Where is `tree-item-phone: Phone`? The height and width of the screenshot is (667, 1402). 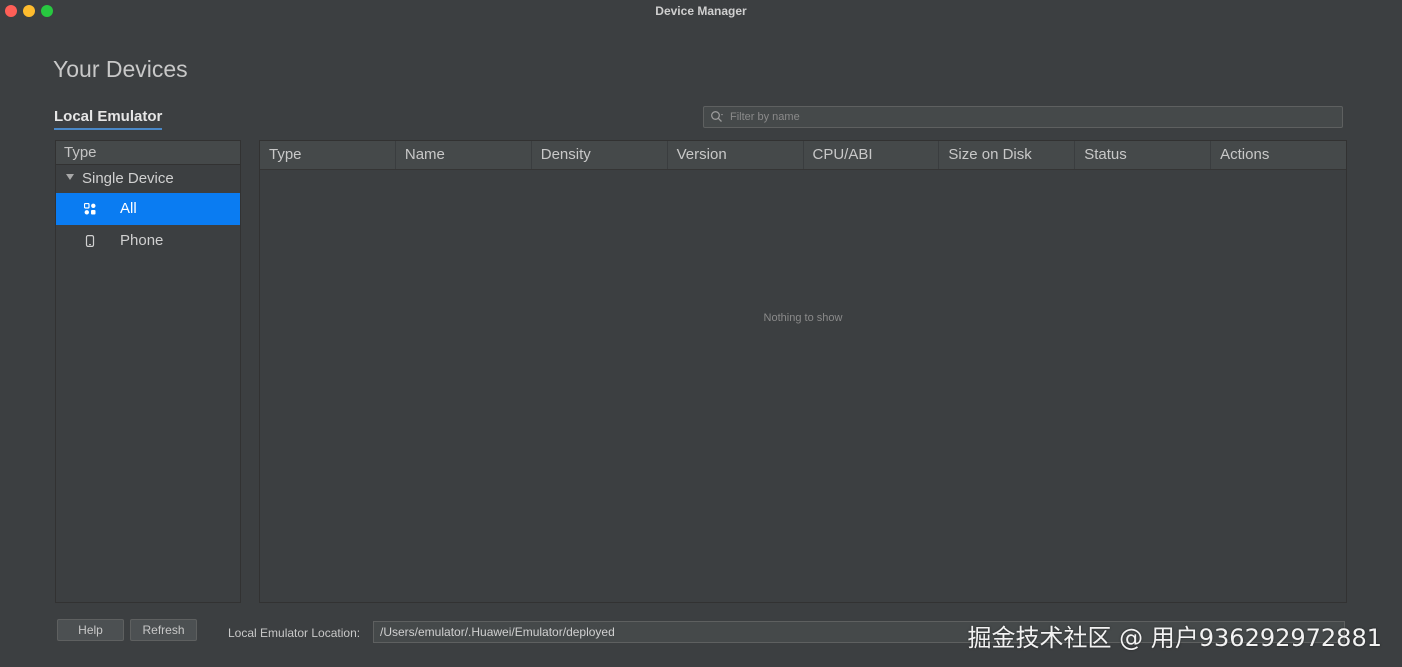 tree-item-phone: Phone is located at coordinates (148, 241).